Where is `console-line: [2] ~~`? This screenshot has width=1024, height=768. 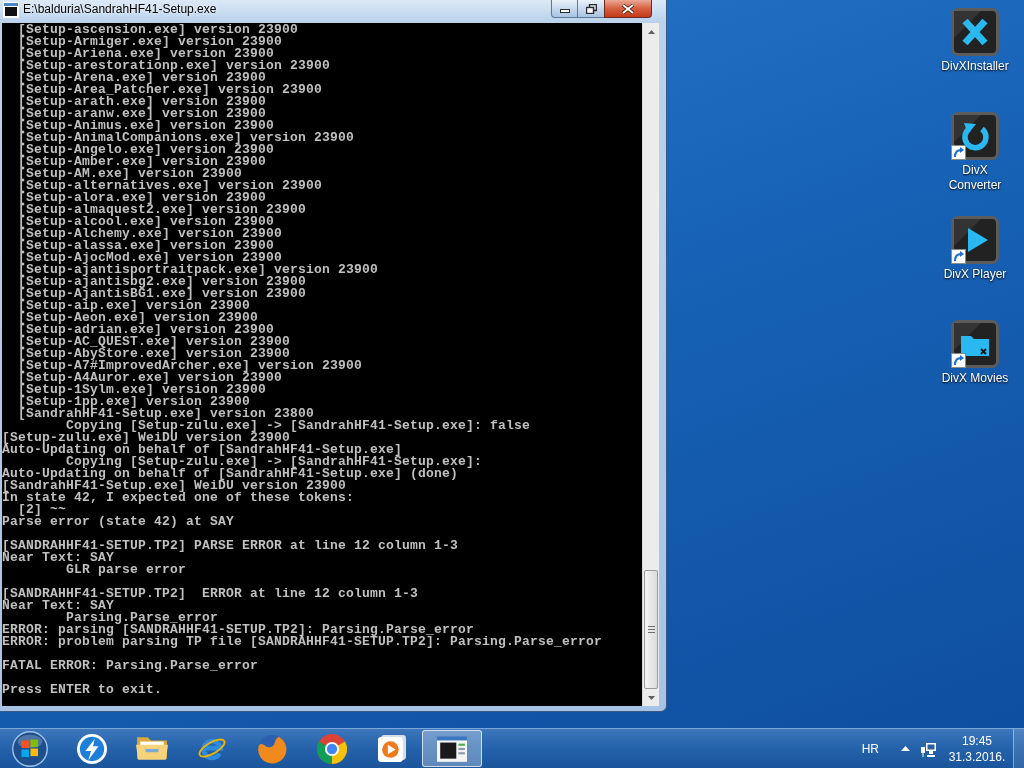
console-line: [2] ~~ is located at coordinates (42, 510).